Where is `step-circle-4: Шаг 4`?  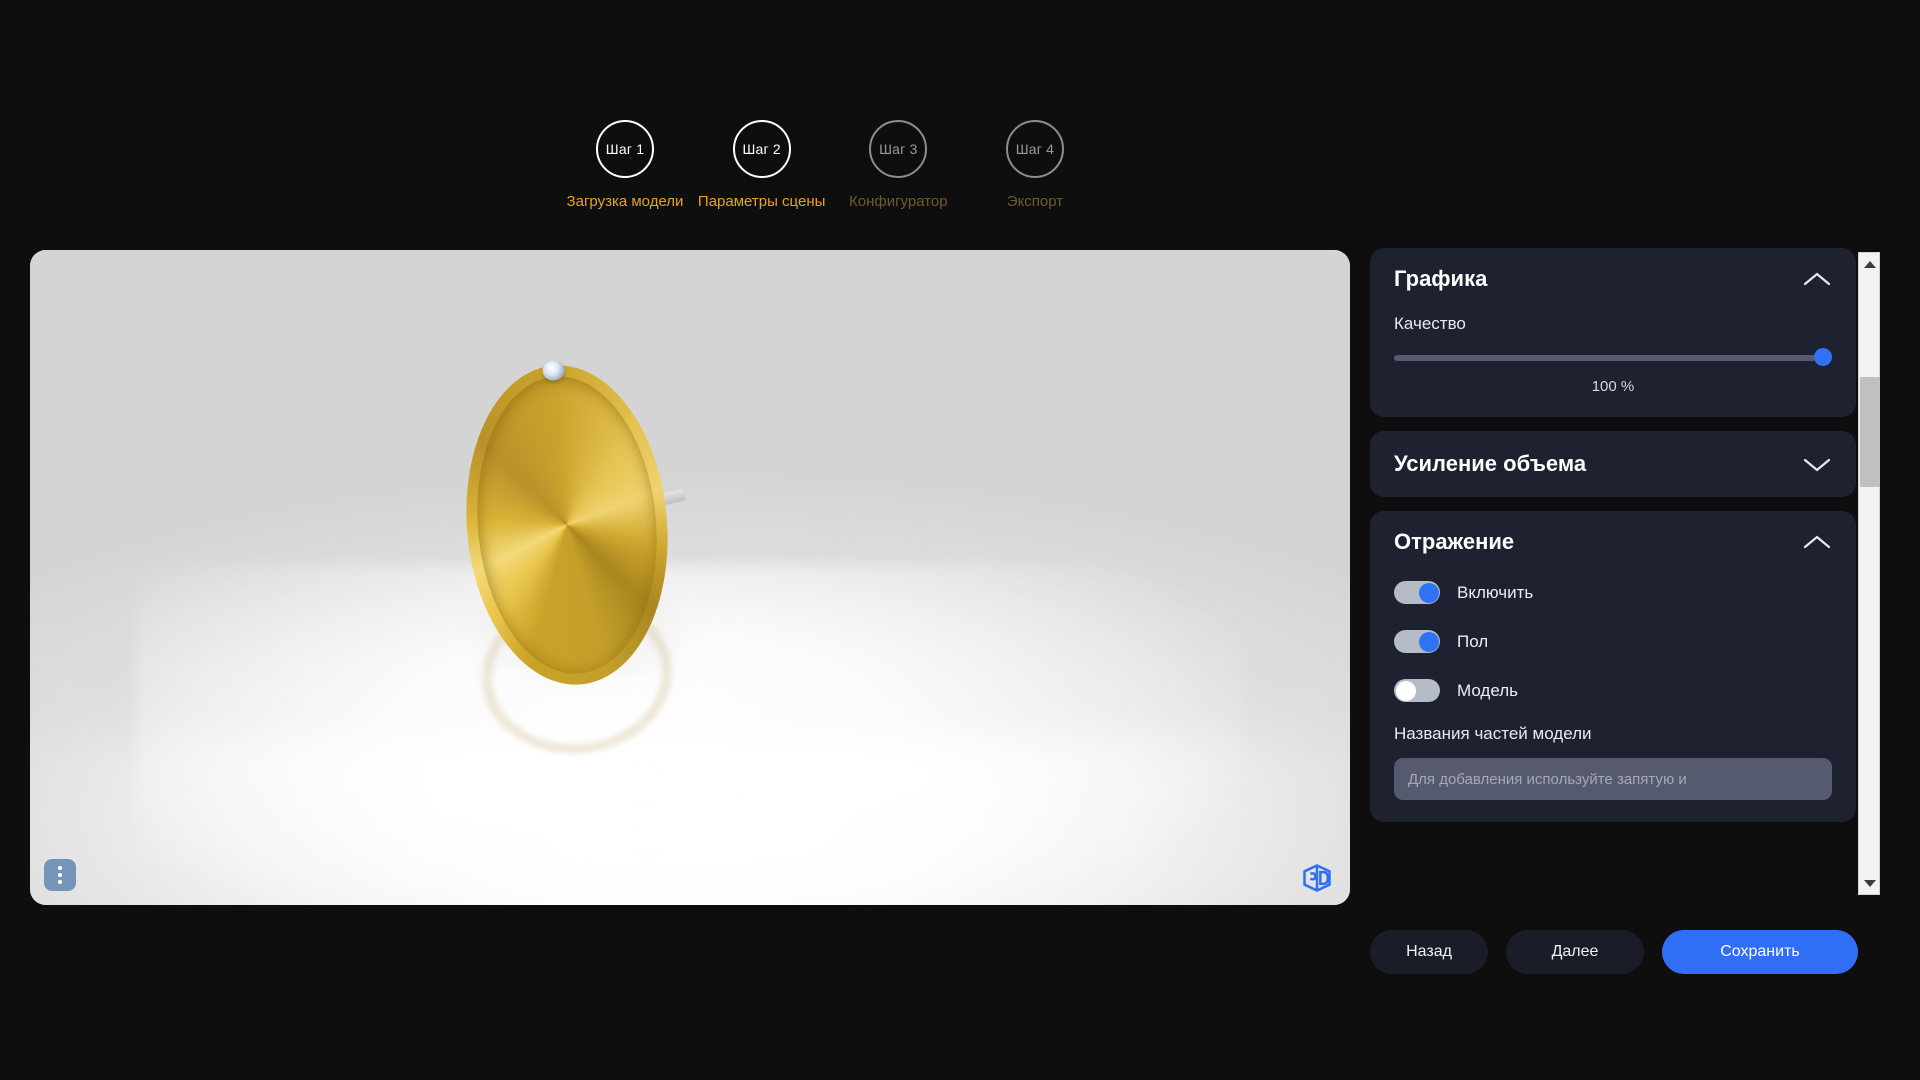
step-circle-4: Шаг 4 is located at coordinates (1034, 149).